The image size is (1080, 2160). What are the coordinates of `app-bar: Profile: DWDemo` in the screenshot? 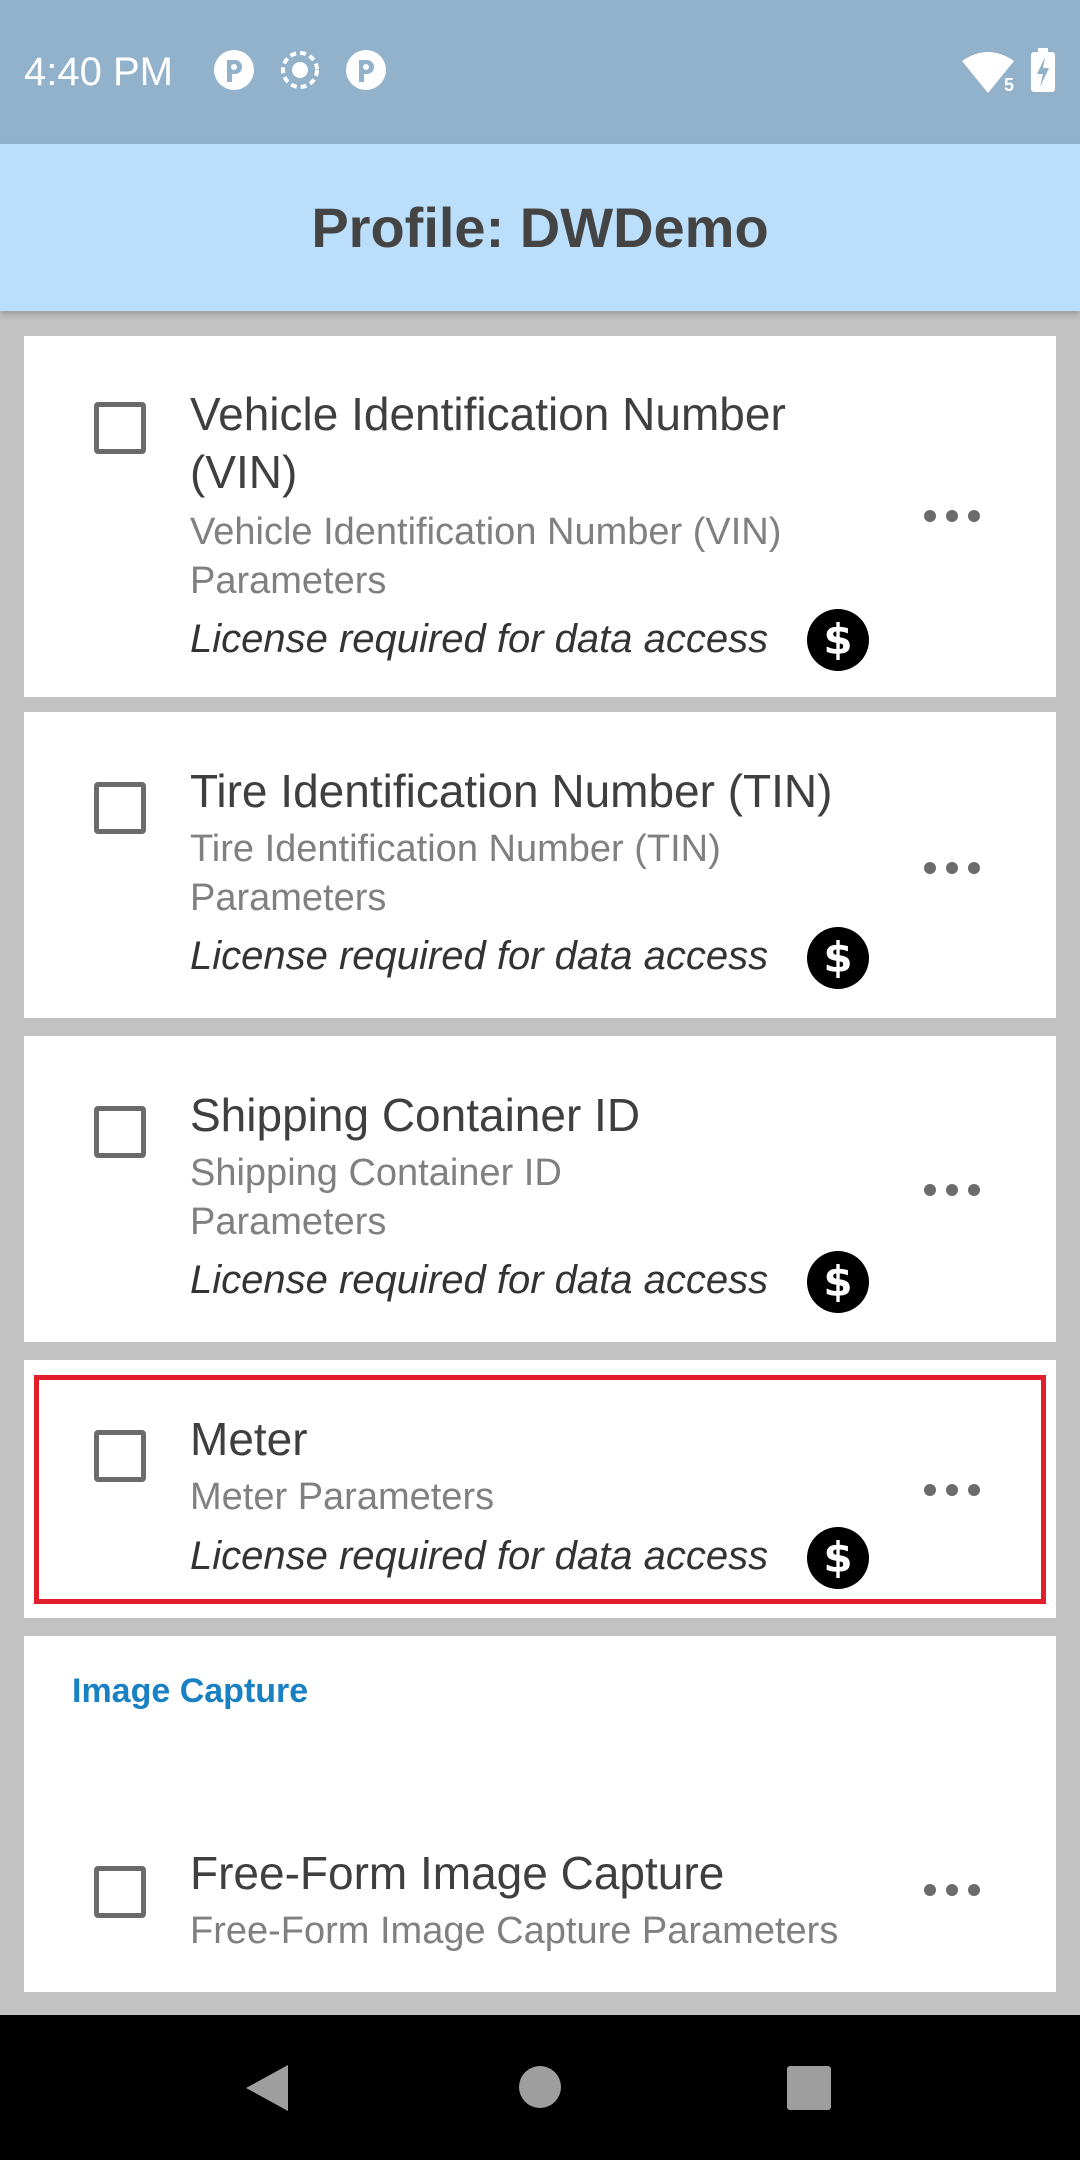 It's located at (540, 227).